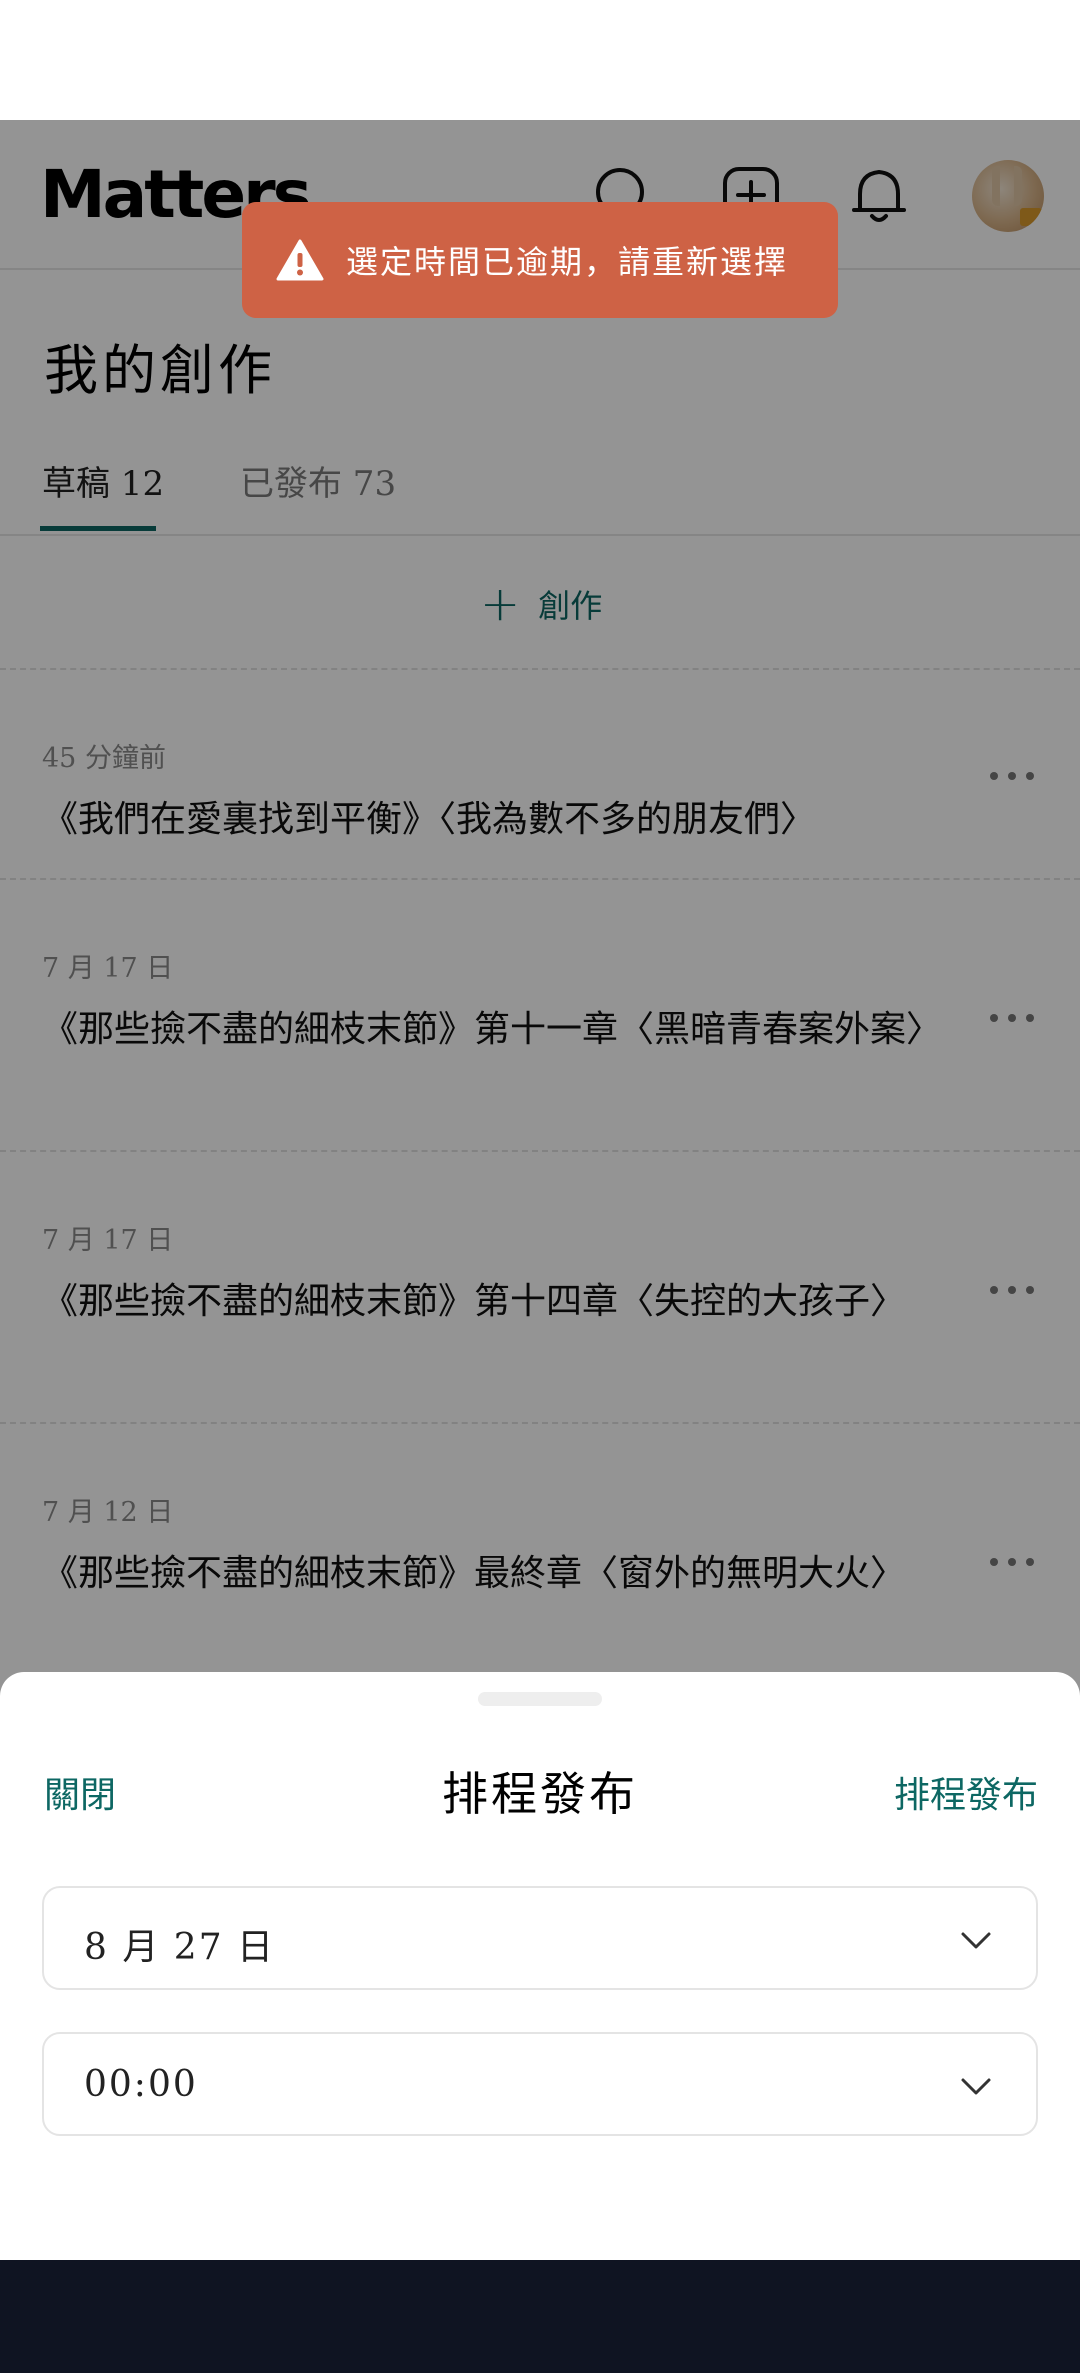 The width and height of the screenshot is (1080, 2373). What do you see at coordinates (540, 1699) in the screenshot?
I see `sheet-drag-handle` at bounding box center [540, 1699].